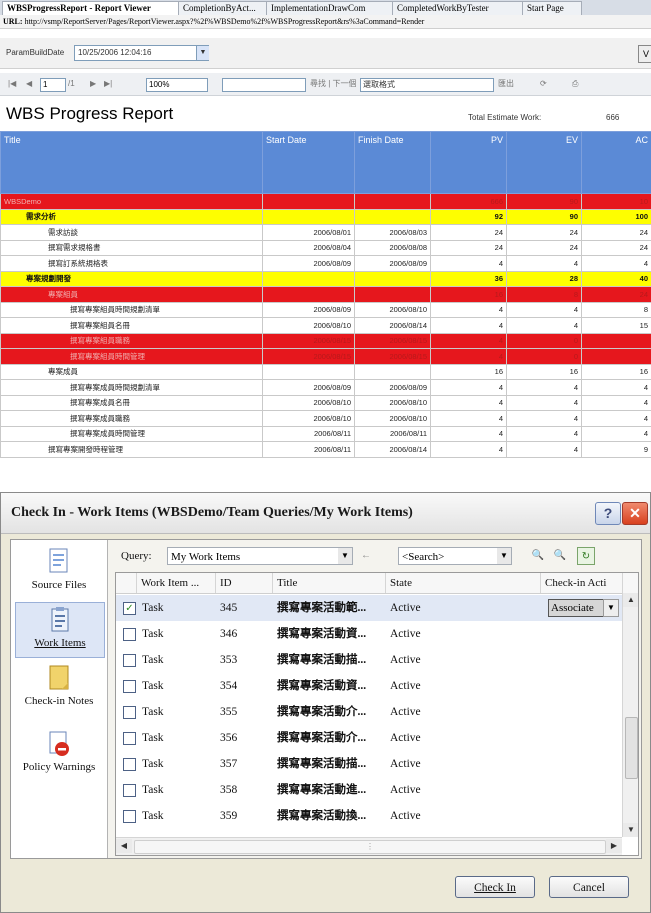 This screenshot has width=651, height=913. I want to click on work-item-row: Task 358 撰寫專案活動進... Active, so click(369, 790).